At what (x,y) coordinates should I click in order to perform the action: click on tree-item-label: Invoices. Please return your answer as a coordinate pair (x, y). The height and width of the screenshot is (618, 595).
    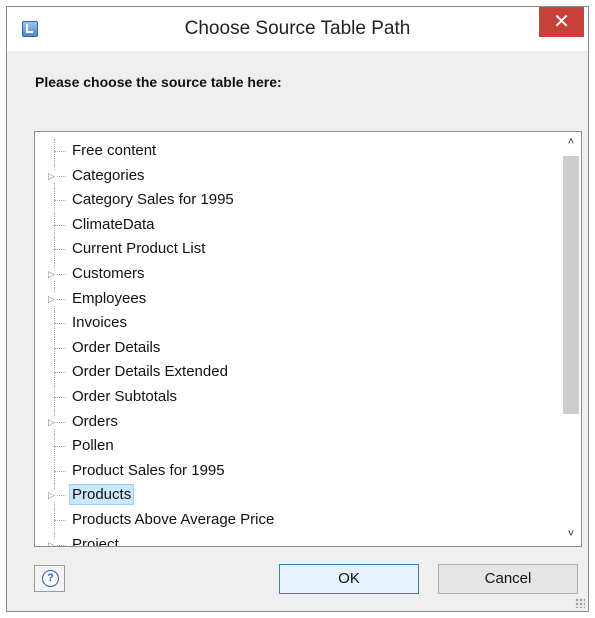
    Looking at the image, I should click on (100, 323).